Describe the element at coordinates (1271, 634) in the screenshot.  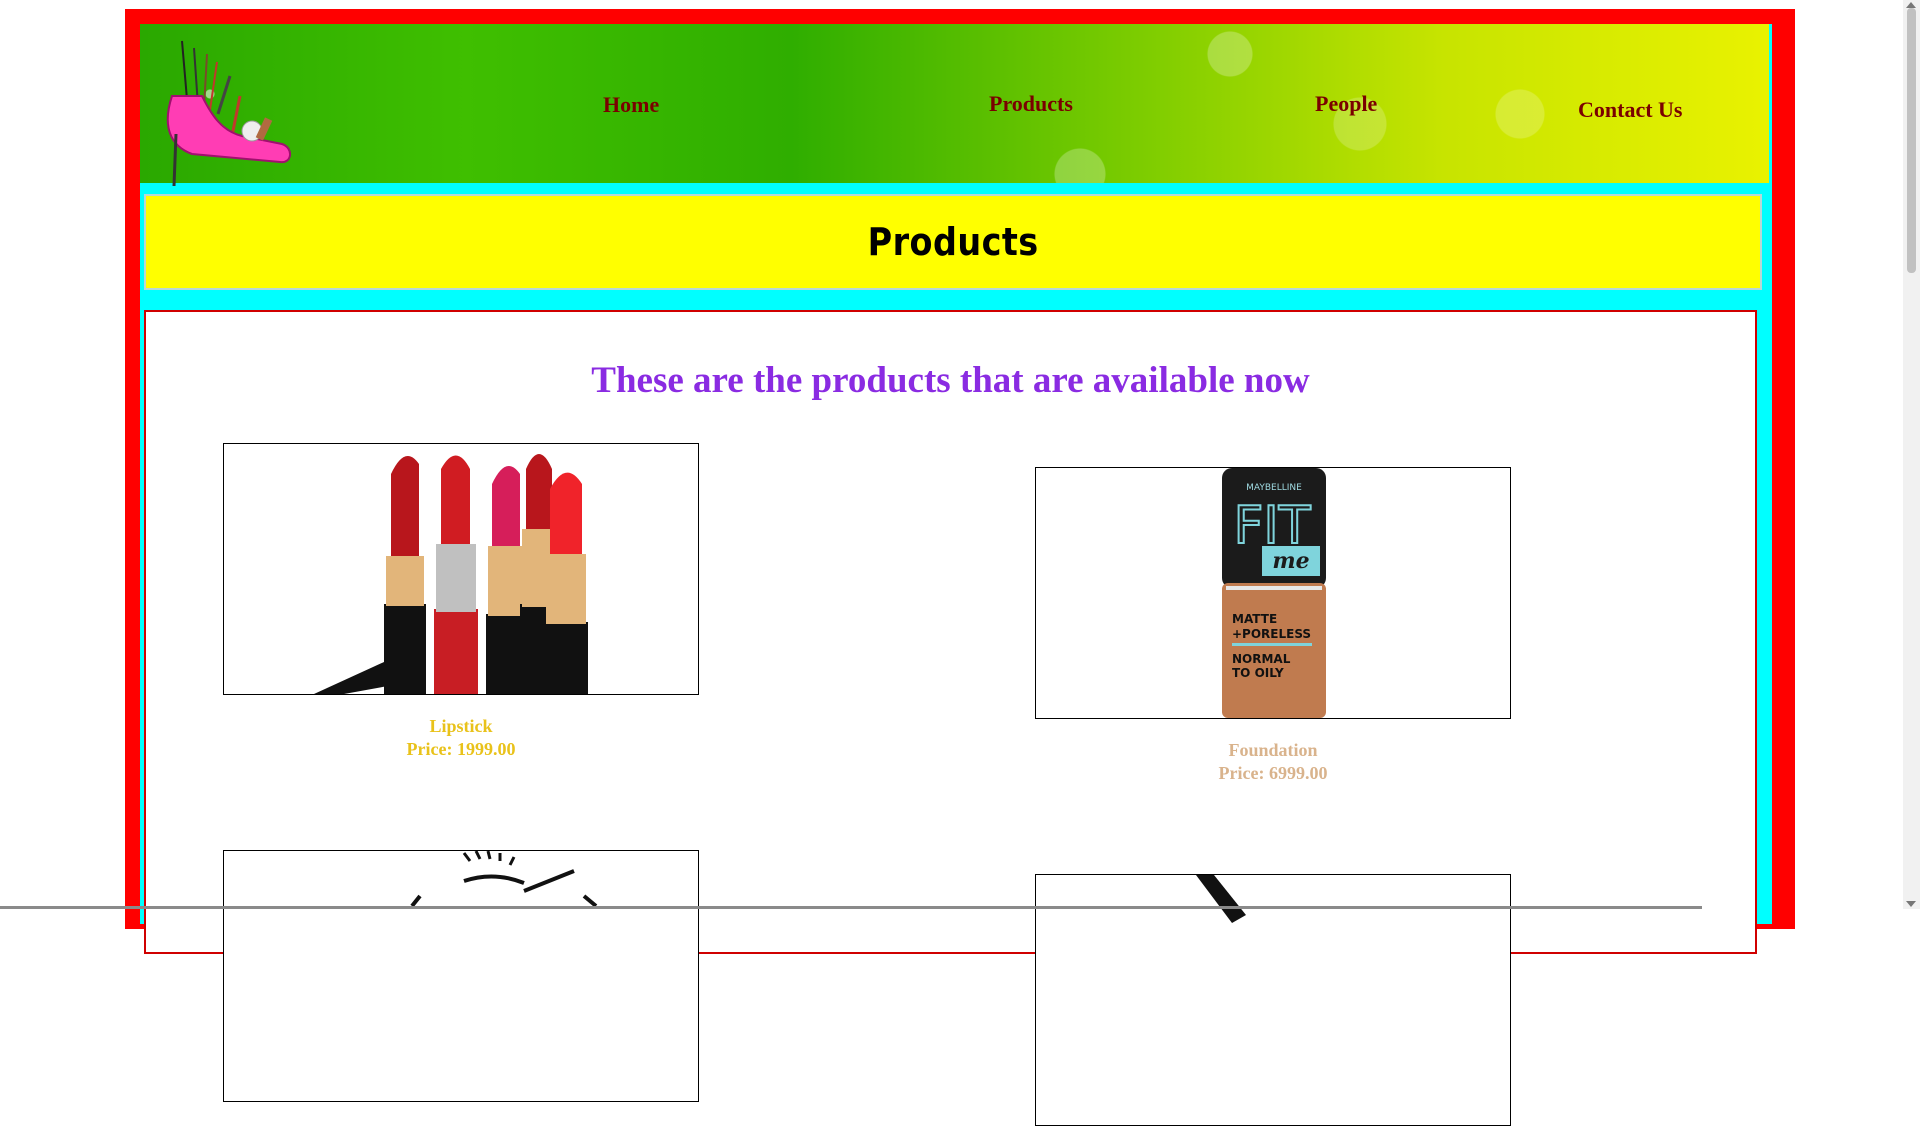
I see `svg-text: +PORELESS` at that location.